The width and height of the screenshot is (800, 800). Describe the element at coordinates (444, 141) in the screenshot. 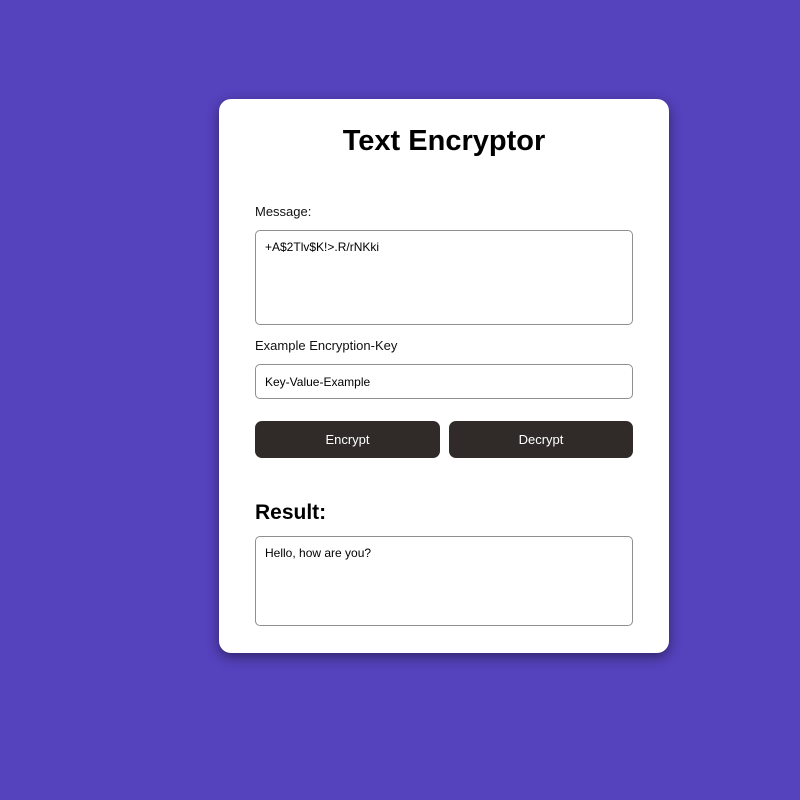

I see `page-title: Text Encryptor` at that location.